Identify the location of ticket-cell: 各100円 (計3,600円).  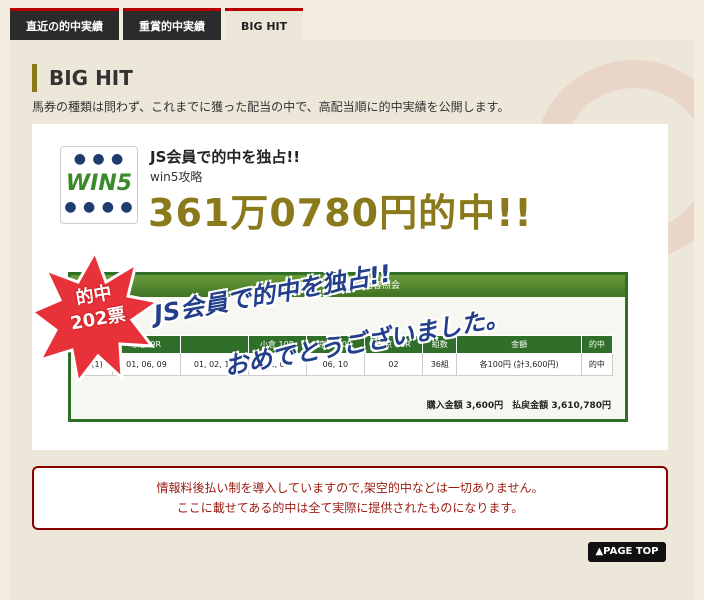
(519, 364).